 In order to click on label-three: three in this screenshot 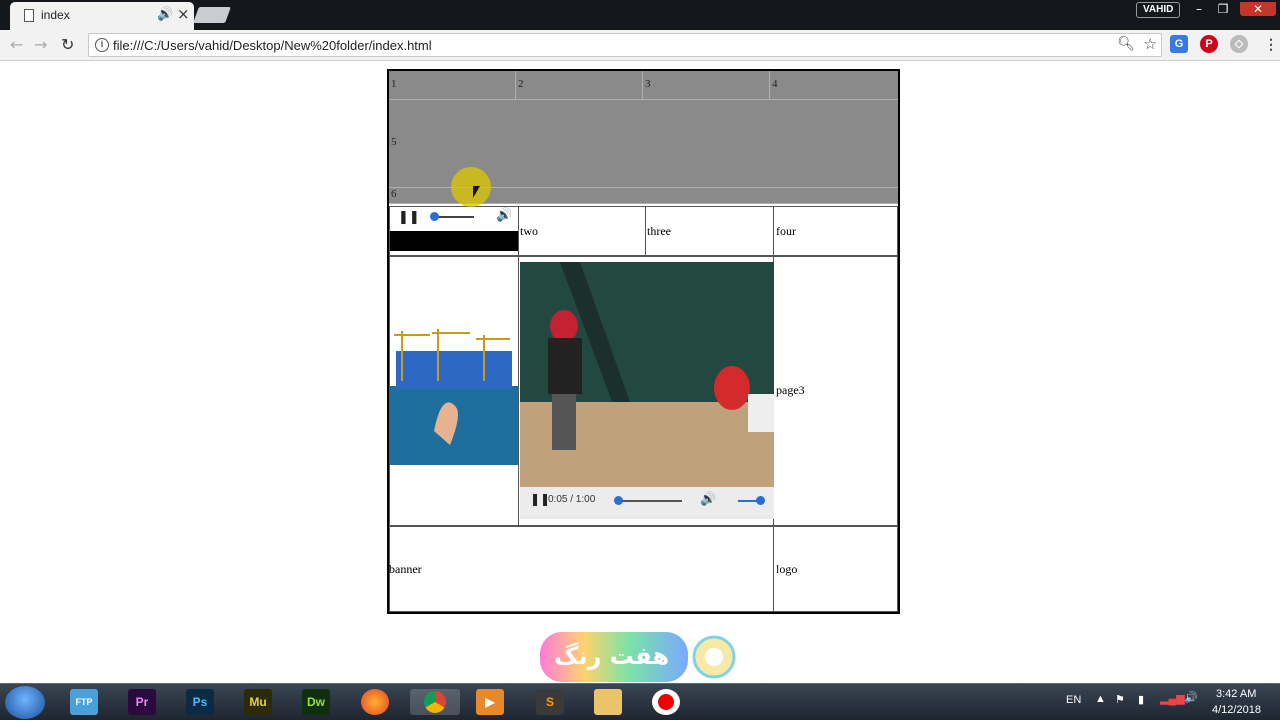, I will do `click(659, 231)`.